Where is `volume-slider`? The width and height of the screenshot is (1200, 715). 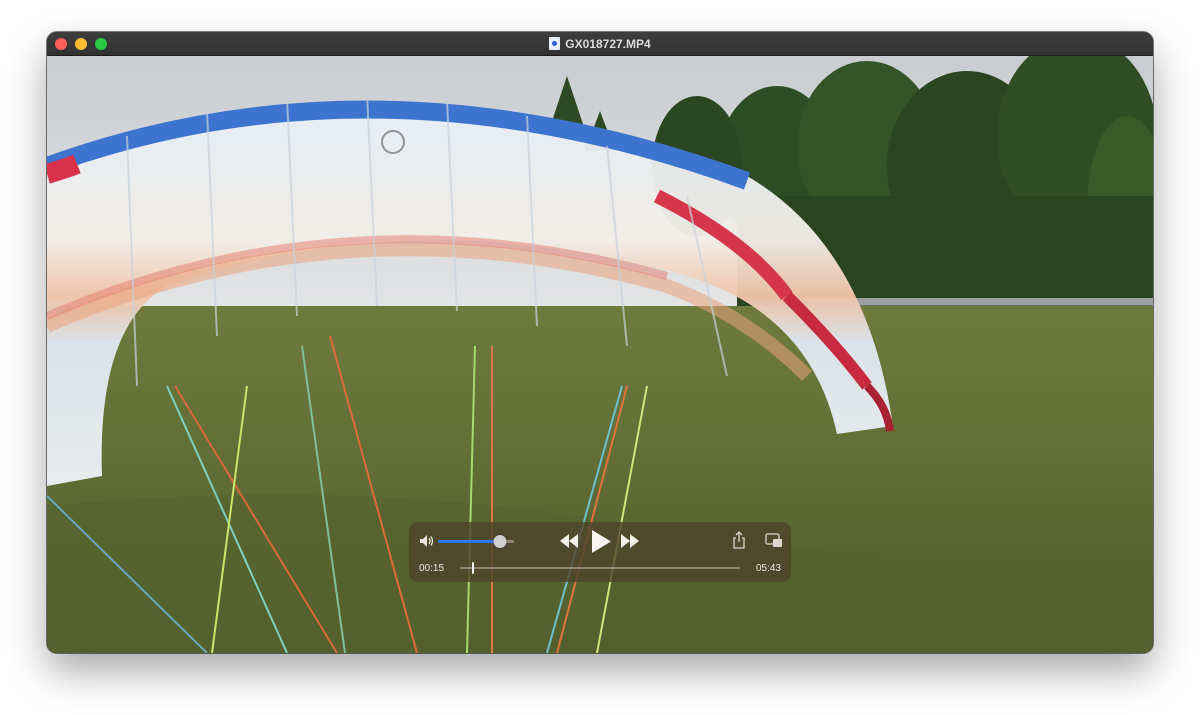 volume-slider is located at coordinates (476, 541).